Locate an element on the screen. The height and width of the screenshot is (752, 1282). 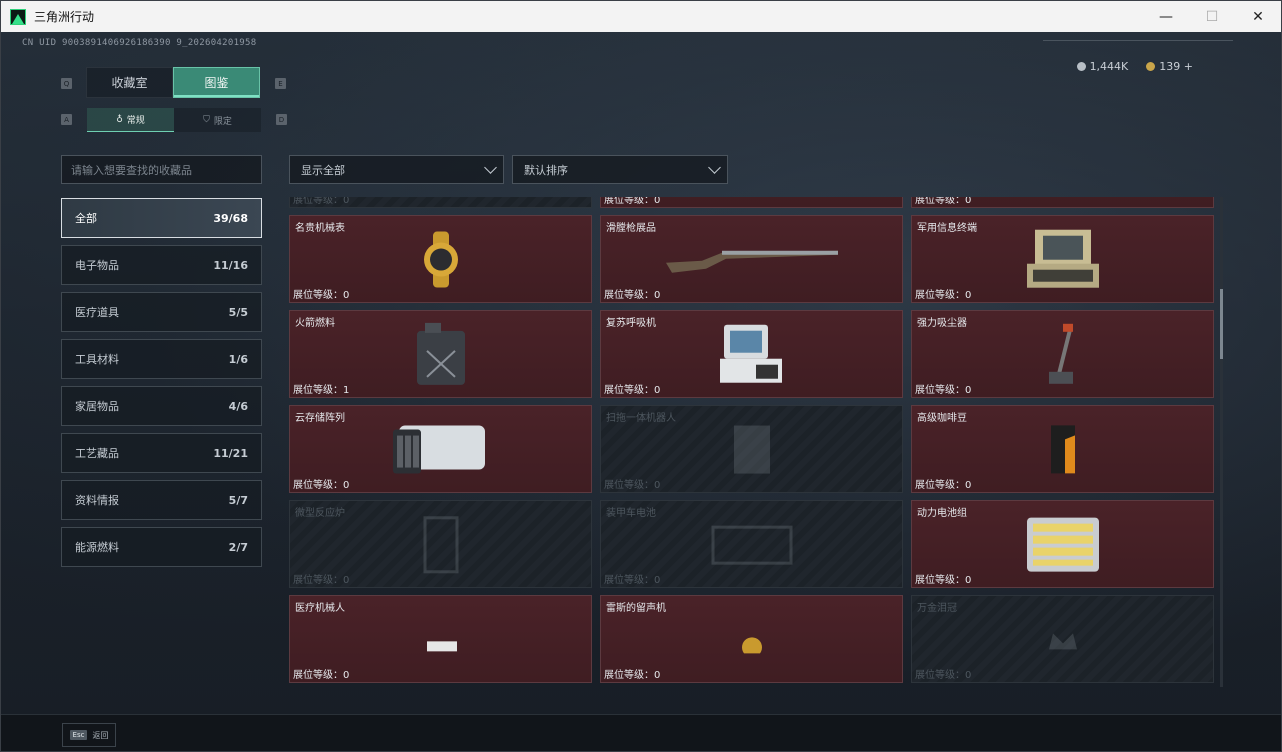
tab-regular: ♁ 常规 is located at coordinates (130, 120).